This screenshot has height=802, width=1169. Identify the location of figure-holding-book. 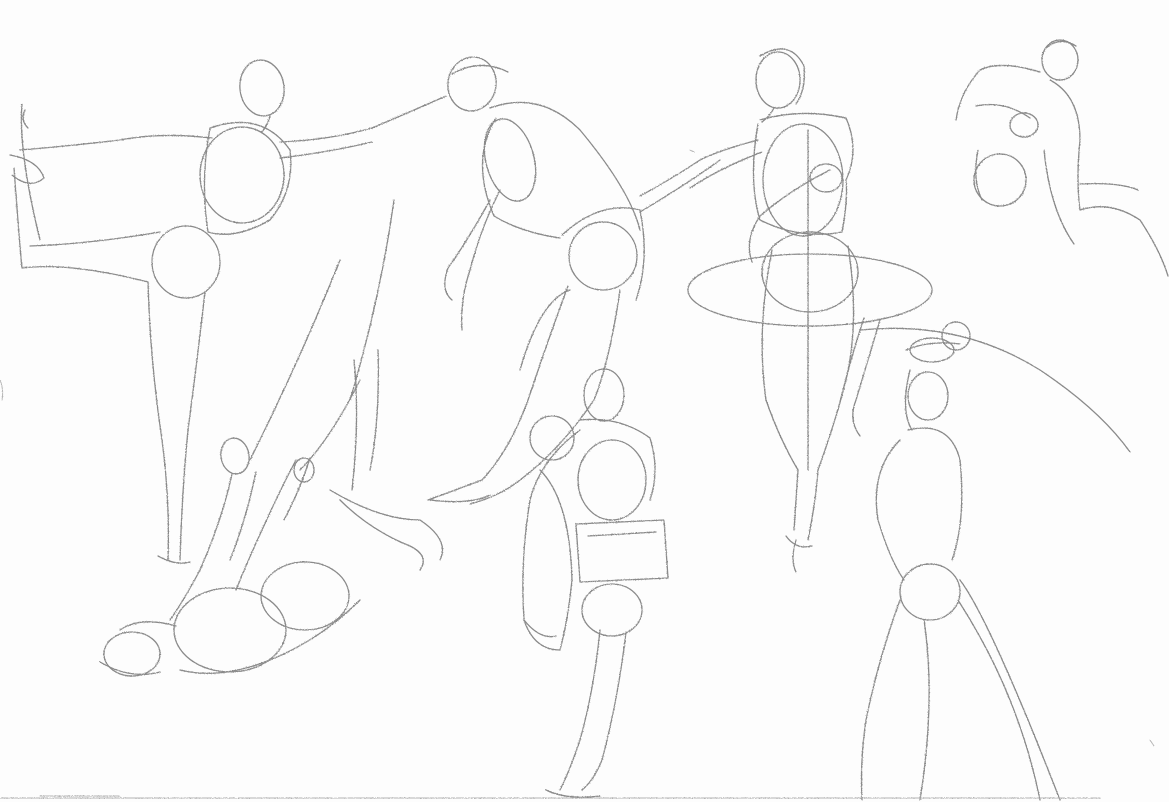
(595, 583).